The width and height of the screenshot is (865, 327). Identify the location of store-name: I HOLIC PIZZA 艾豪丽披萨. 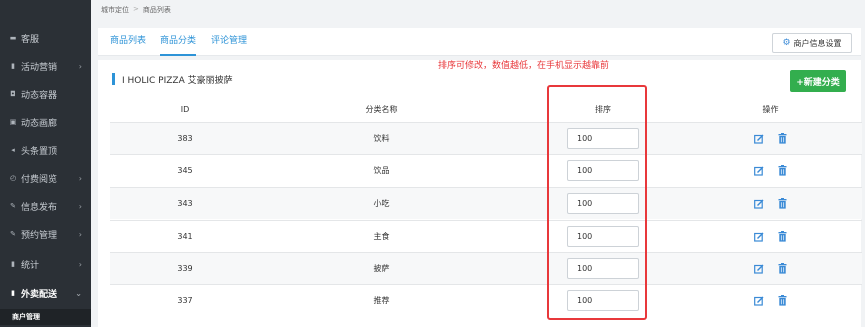
(177, 80).